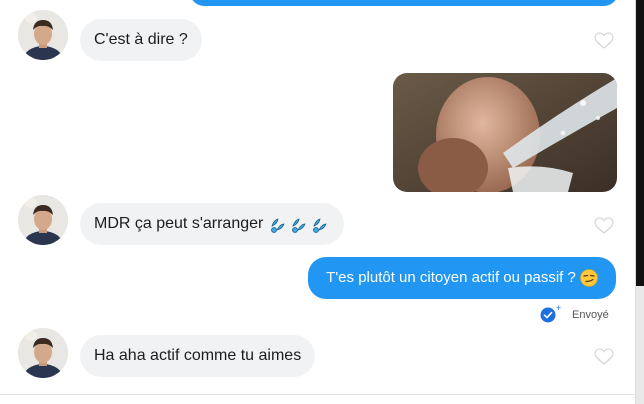  I want to click on incoming-message: C'est à dire ?, so click(141, 40).